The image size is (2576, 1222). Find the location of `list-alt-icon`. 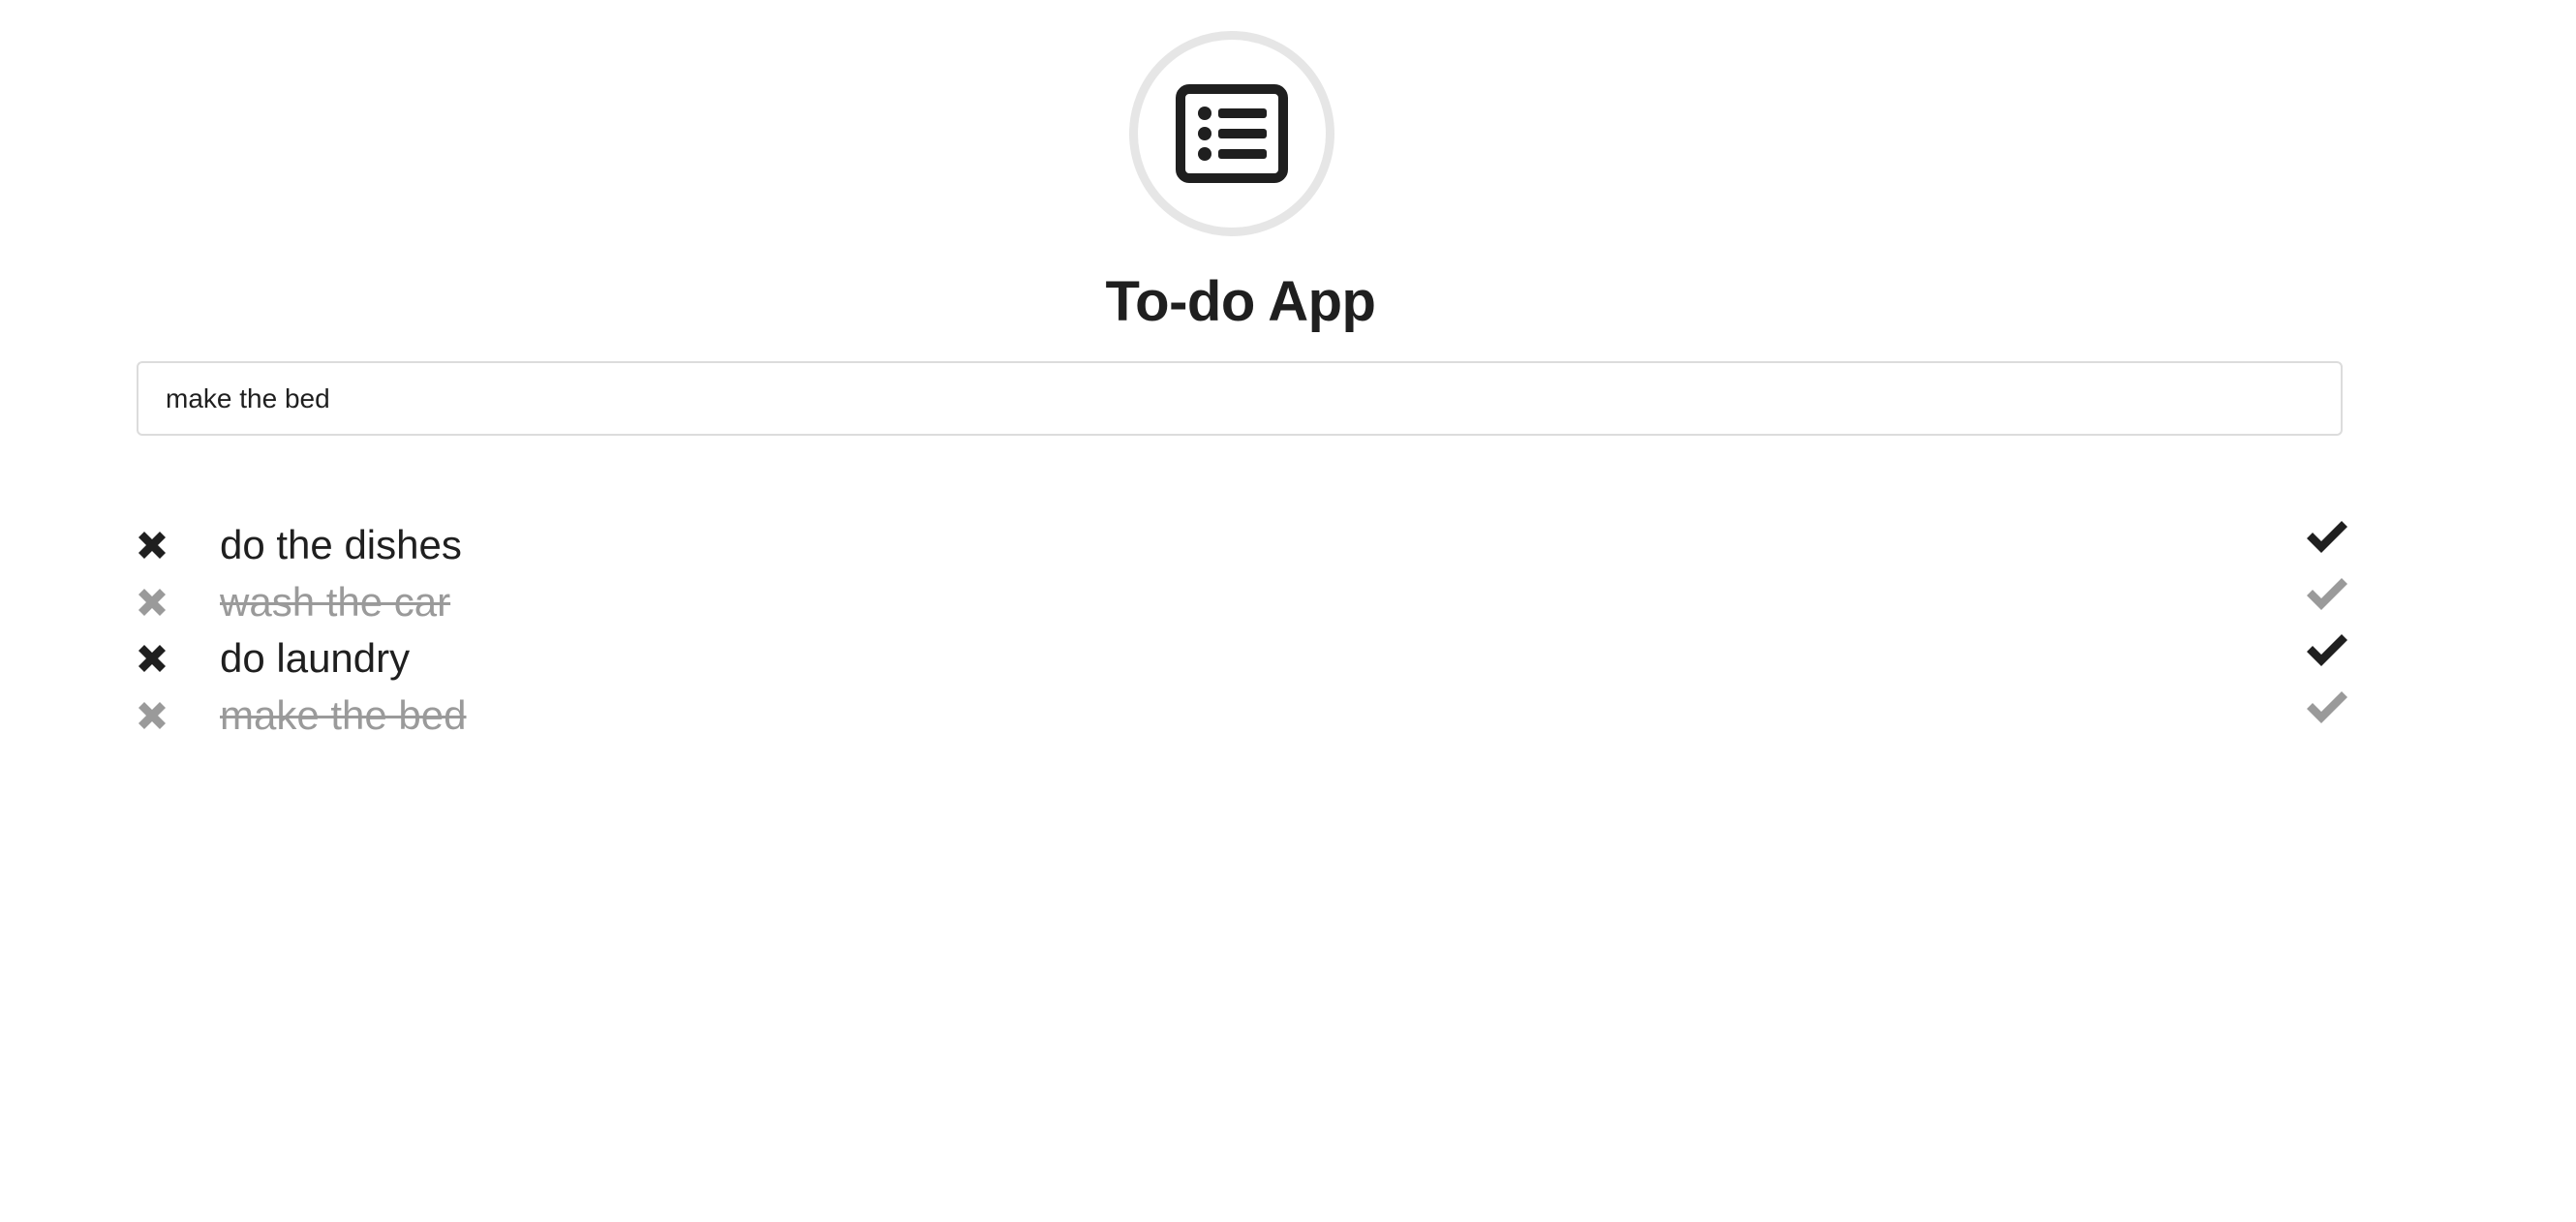

list-alt-icon is located at coordinates (1232, 133).